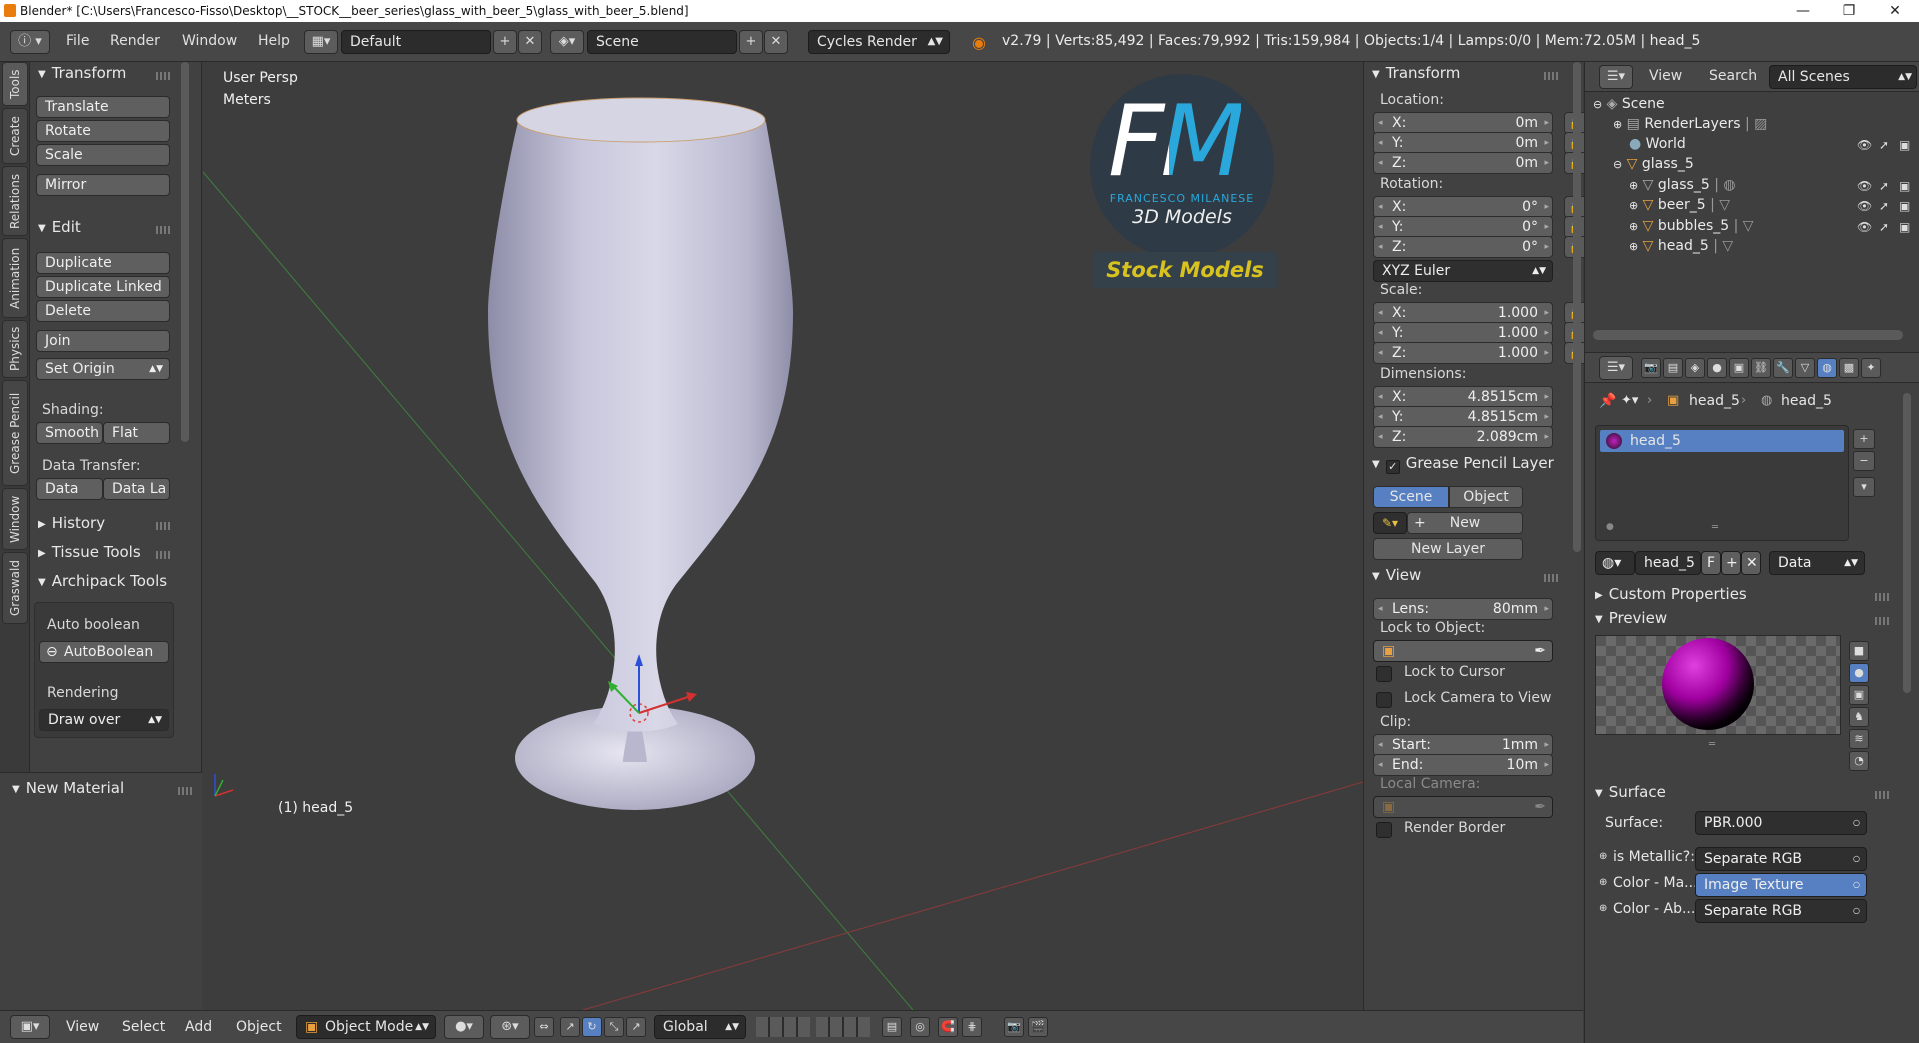  I want to click on breadcrumb-object: head_5, so click(1714, 401).